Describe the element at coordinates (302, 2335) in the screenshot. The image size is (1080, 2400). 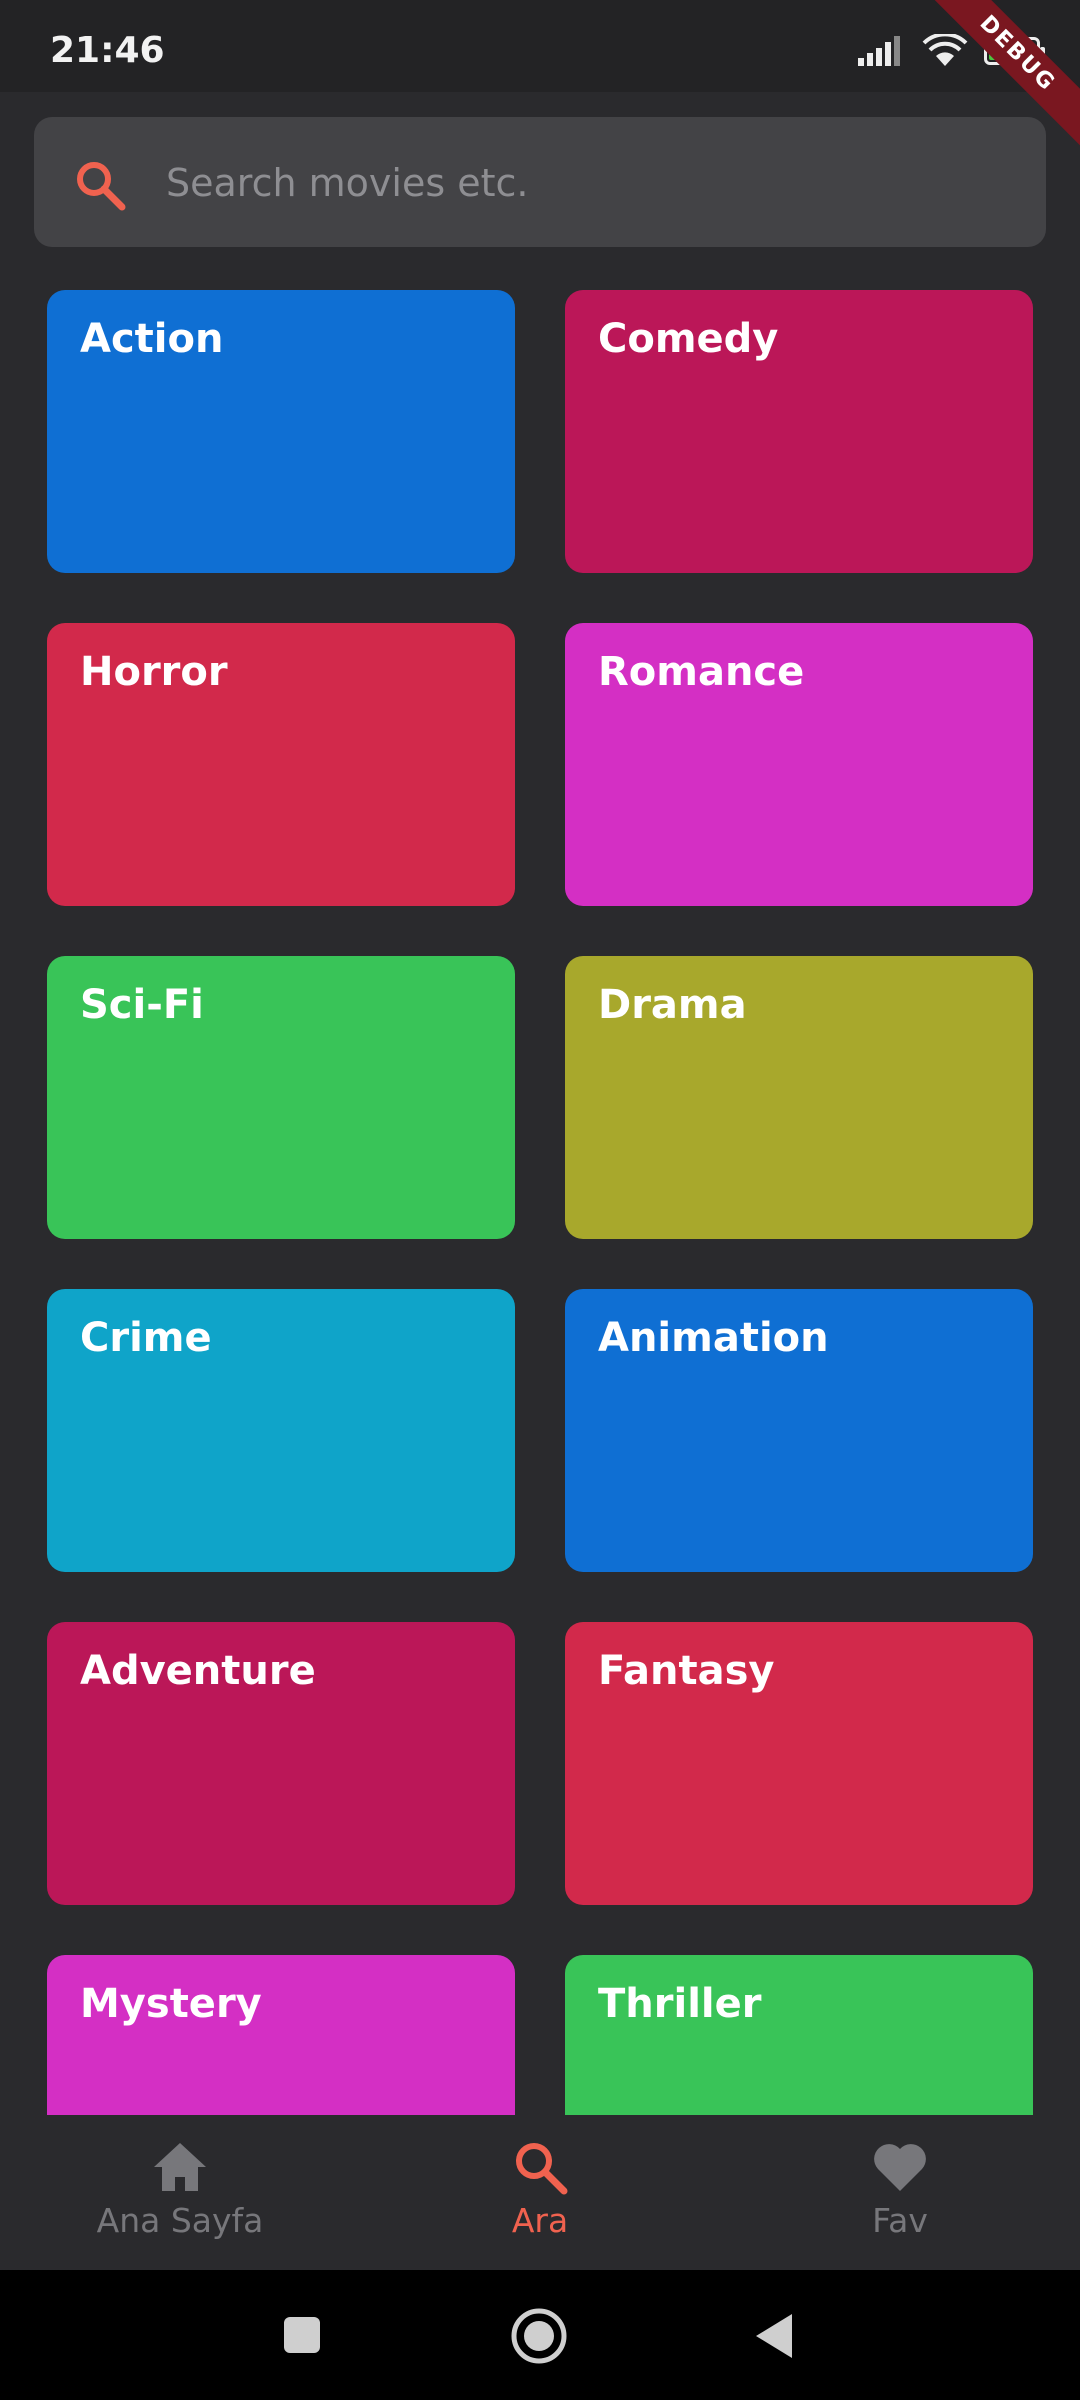
I see `recents-icon` at that location.